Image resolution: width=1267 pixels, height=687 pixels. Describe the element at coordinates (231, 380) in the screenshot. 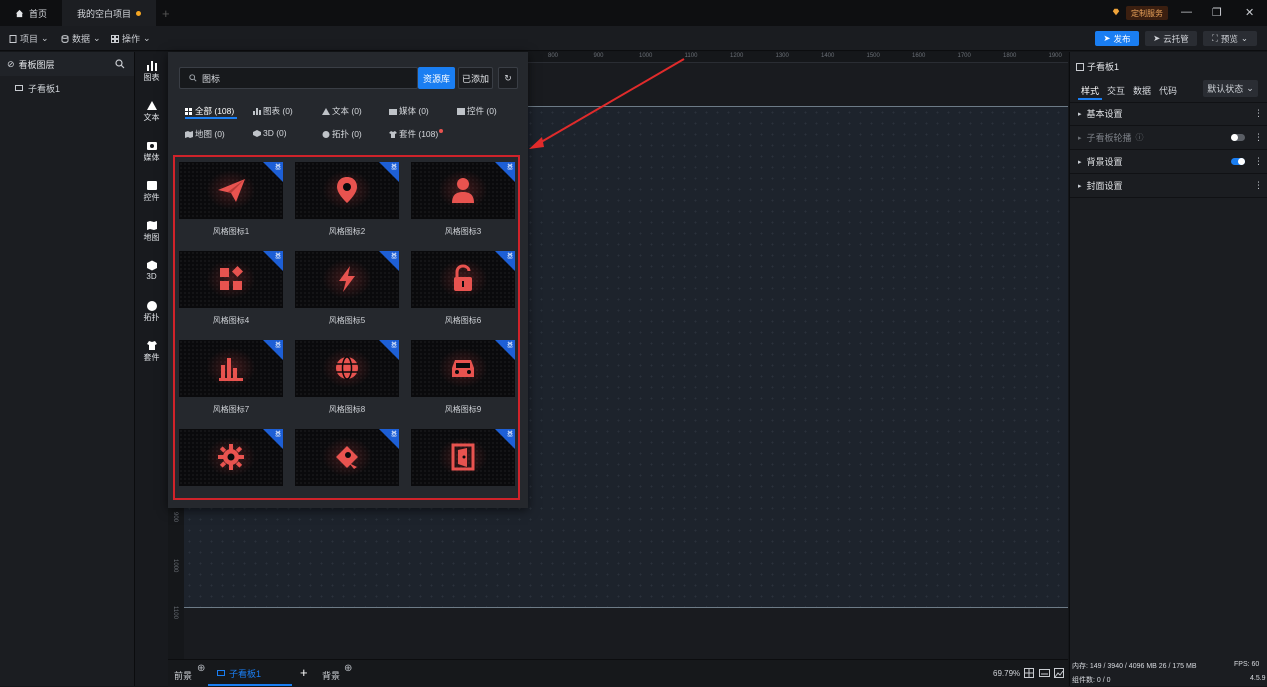

I see `resource-card: 基风格图标7` at that location.